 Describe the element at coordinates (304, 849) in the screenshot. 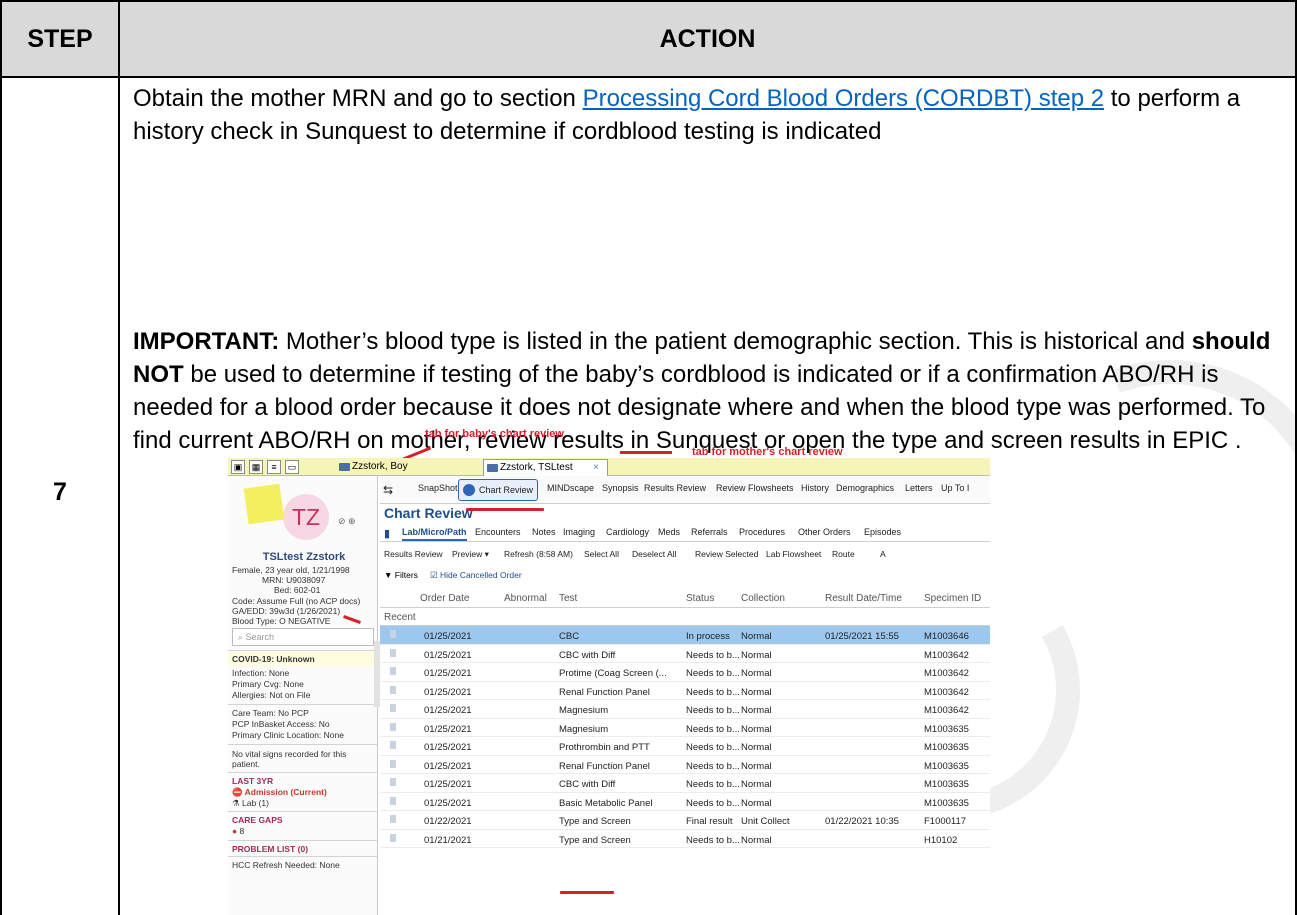

I see `problem-list-header: PROBLEM LIST (0)` at that location.